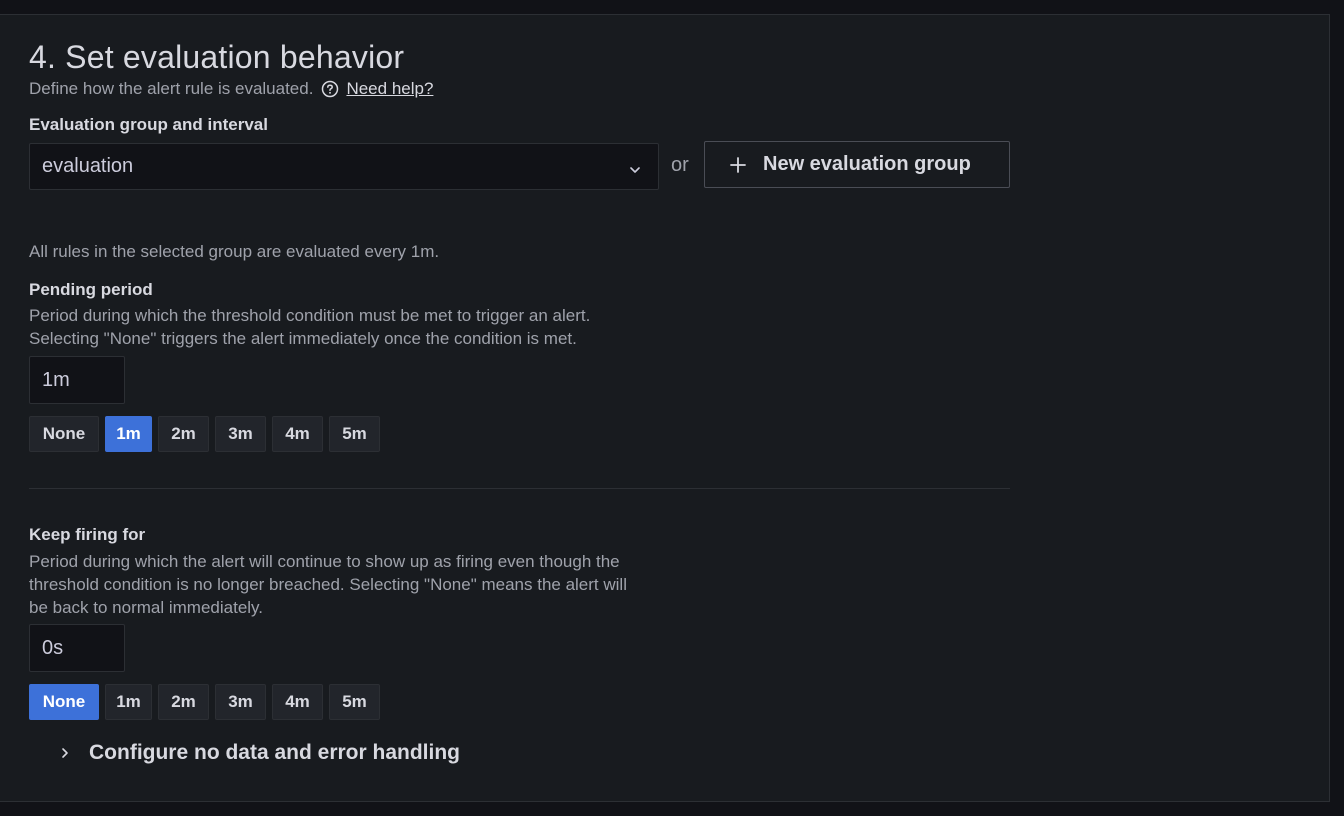 Image resolution: width=1344 pixels, height=816 pixels. Describe the element at coordinates (183, 434) in the screenshot. I see `pending-option-2m: 2m` at that location.